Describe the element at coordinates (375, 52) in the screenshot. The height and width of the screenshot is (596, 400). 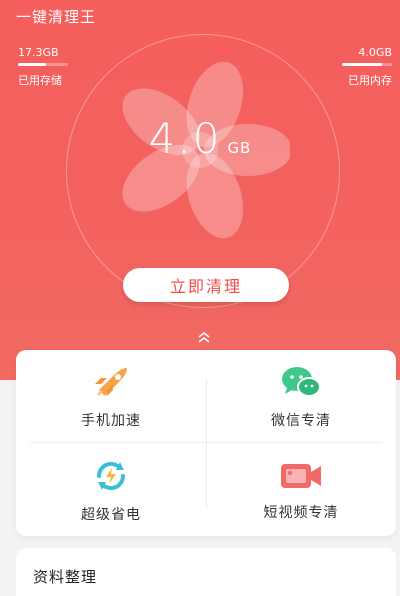
I see `memory-value: 4.0GB` at that location.